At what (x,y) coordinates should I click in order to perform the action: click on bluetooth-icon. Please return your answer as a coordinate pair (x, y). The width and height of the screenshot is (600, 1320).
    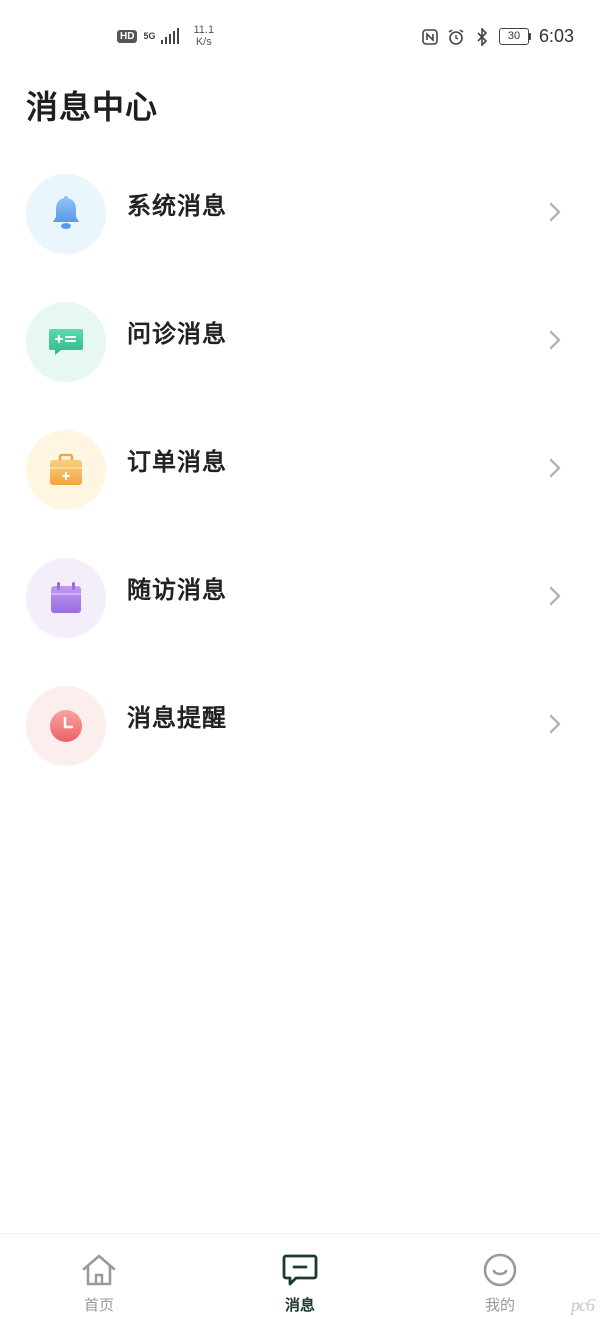
    Looking at the image, I should click on (482, 36).